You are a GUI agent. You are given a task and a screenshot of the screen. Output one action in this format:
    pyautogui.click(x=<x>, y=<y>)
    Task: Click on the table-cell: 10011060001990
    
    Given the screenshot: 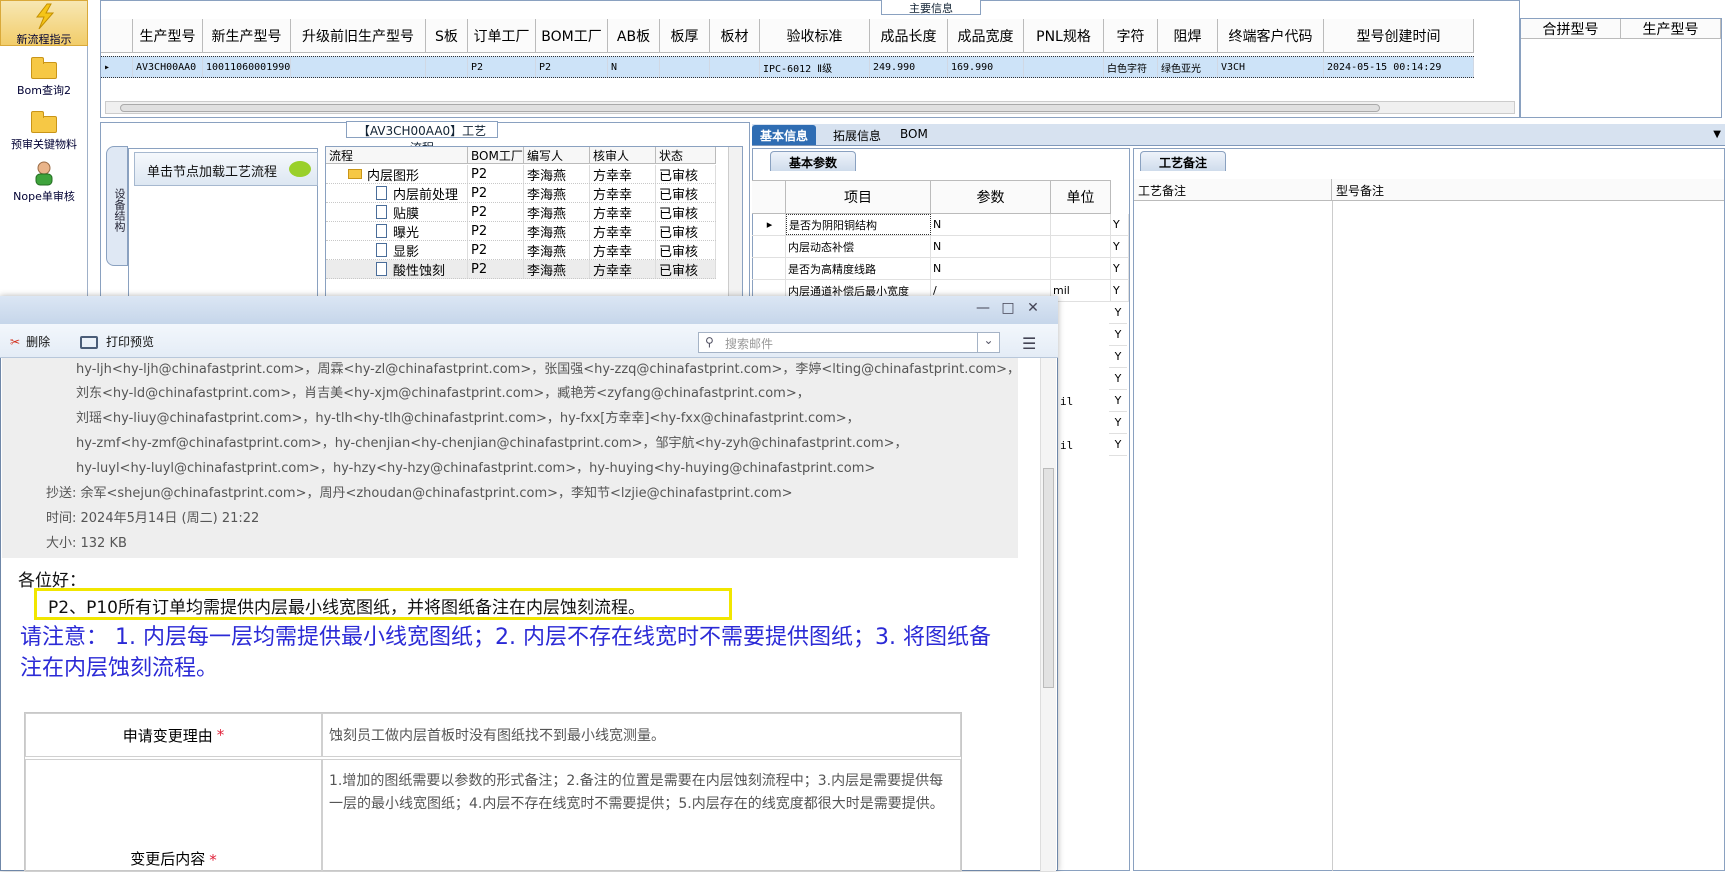 What is the action you would take?
    pyautogui.click(x=247, y=67)
    